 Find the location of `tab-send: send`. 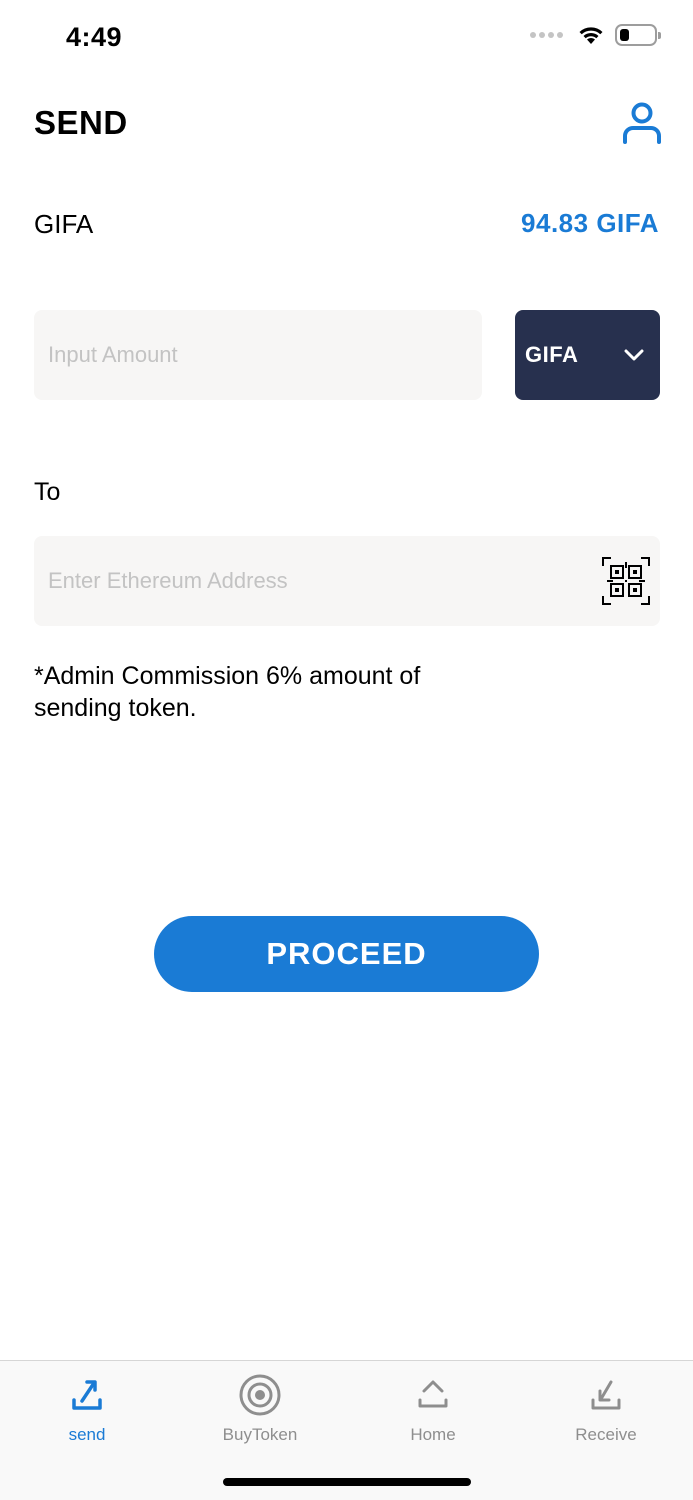

tab-send: send is located at coordinates (87, 1413).